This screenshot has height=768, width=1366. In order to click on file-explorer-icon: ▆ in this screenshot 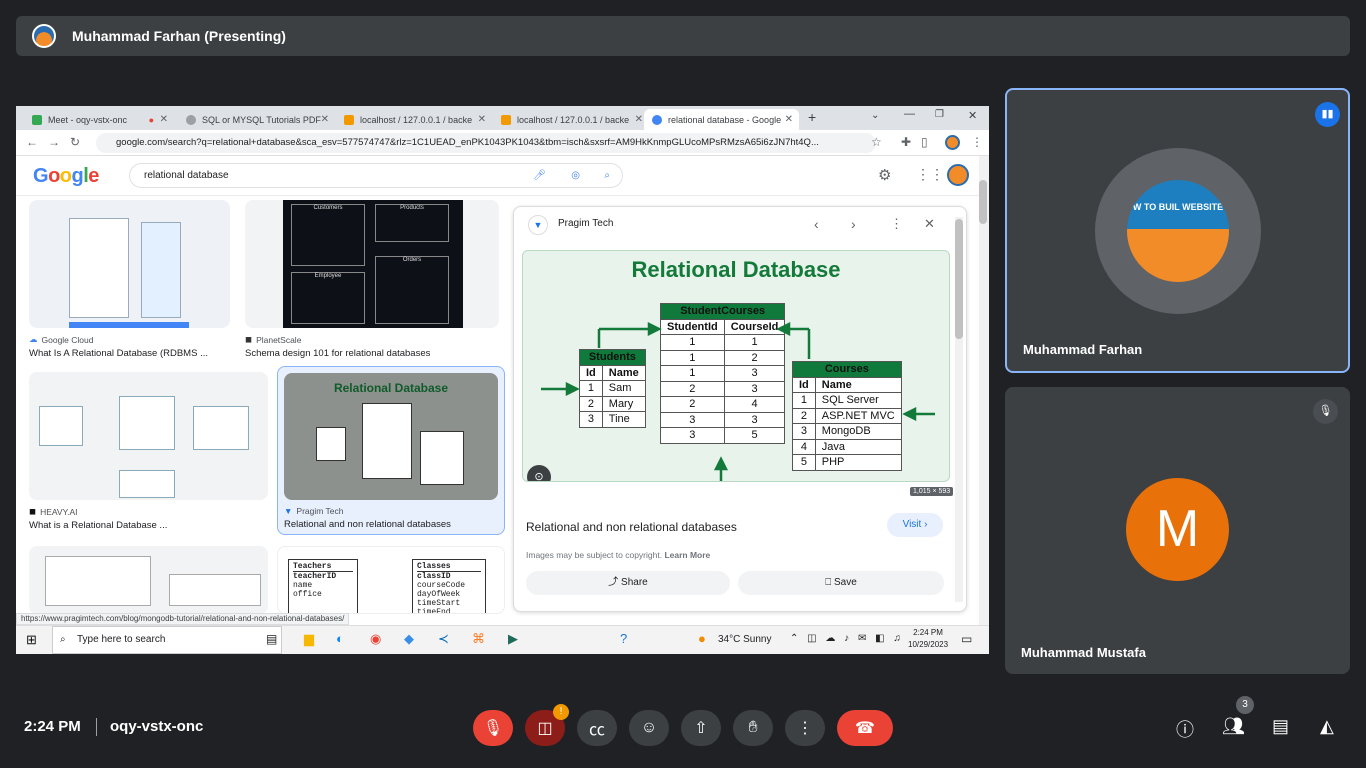, I will do `click(309, 639)`.